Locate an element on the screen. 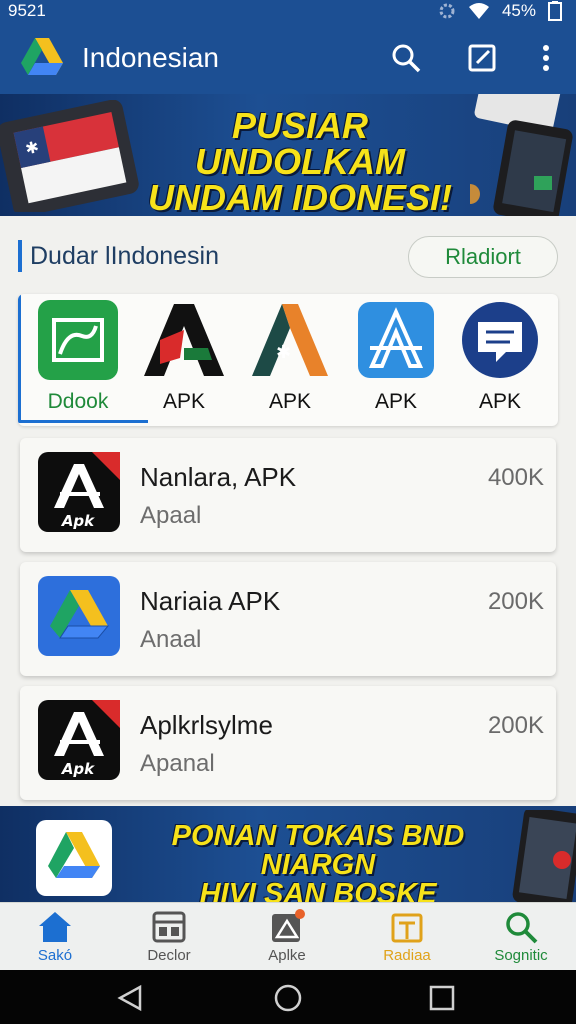  map-app-icon is located at coordinates (78, 340).